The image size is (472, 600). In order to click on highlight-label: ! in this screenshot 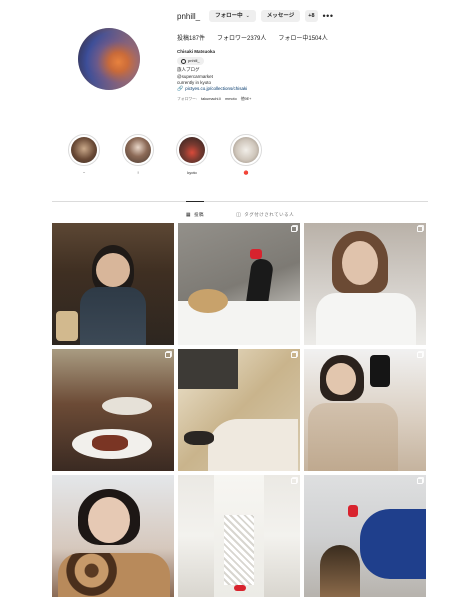, I will do `click(138, 172)`.